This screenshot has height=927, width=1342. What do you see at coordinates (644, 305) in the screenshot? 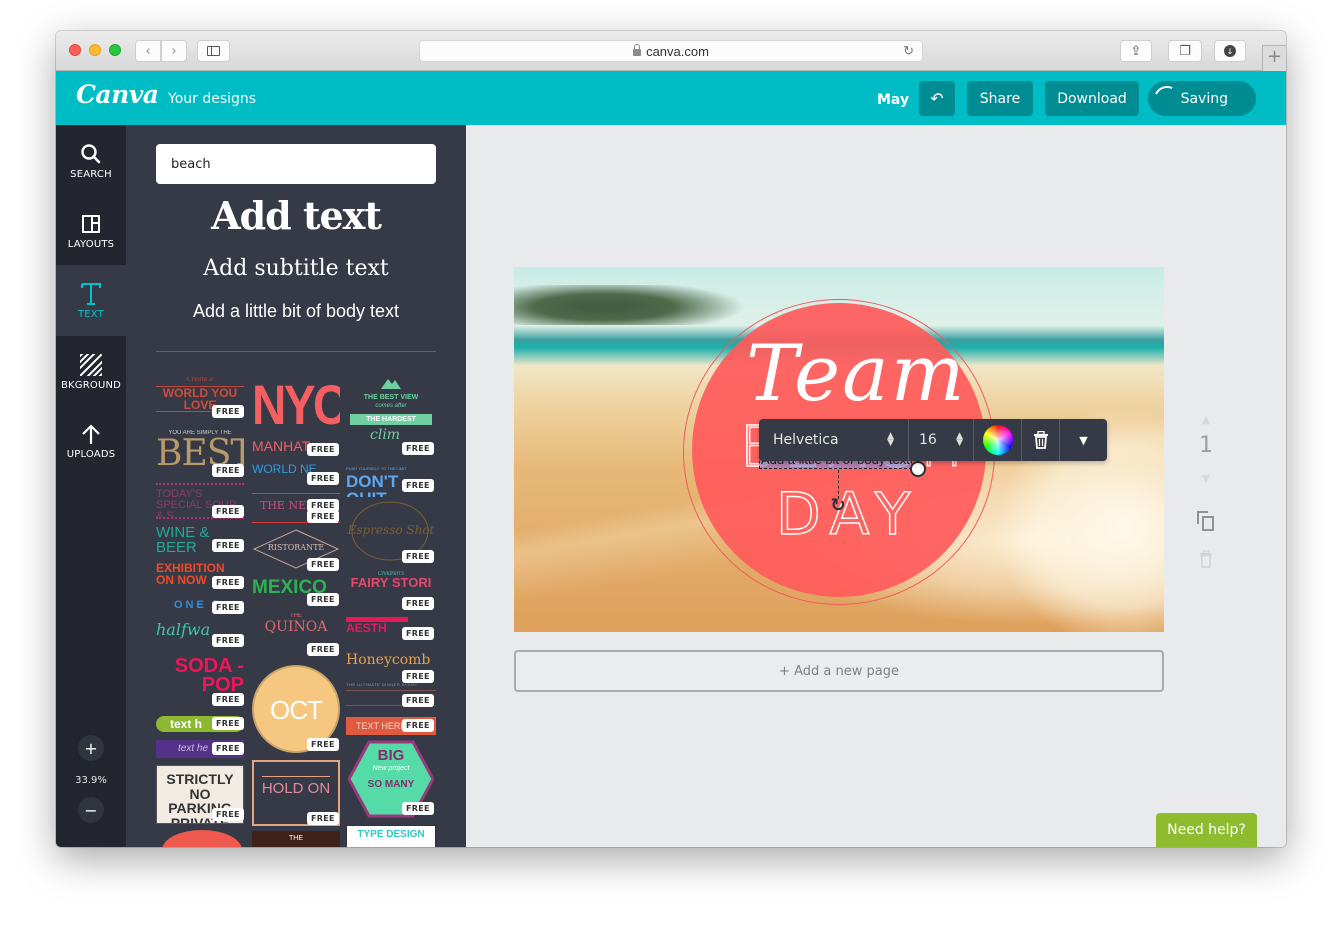
I see `background-photo-trees` at bounding box center [644, 305].